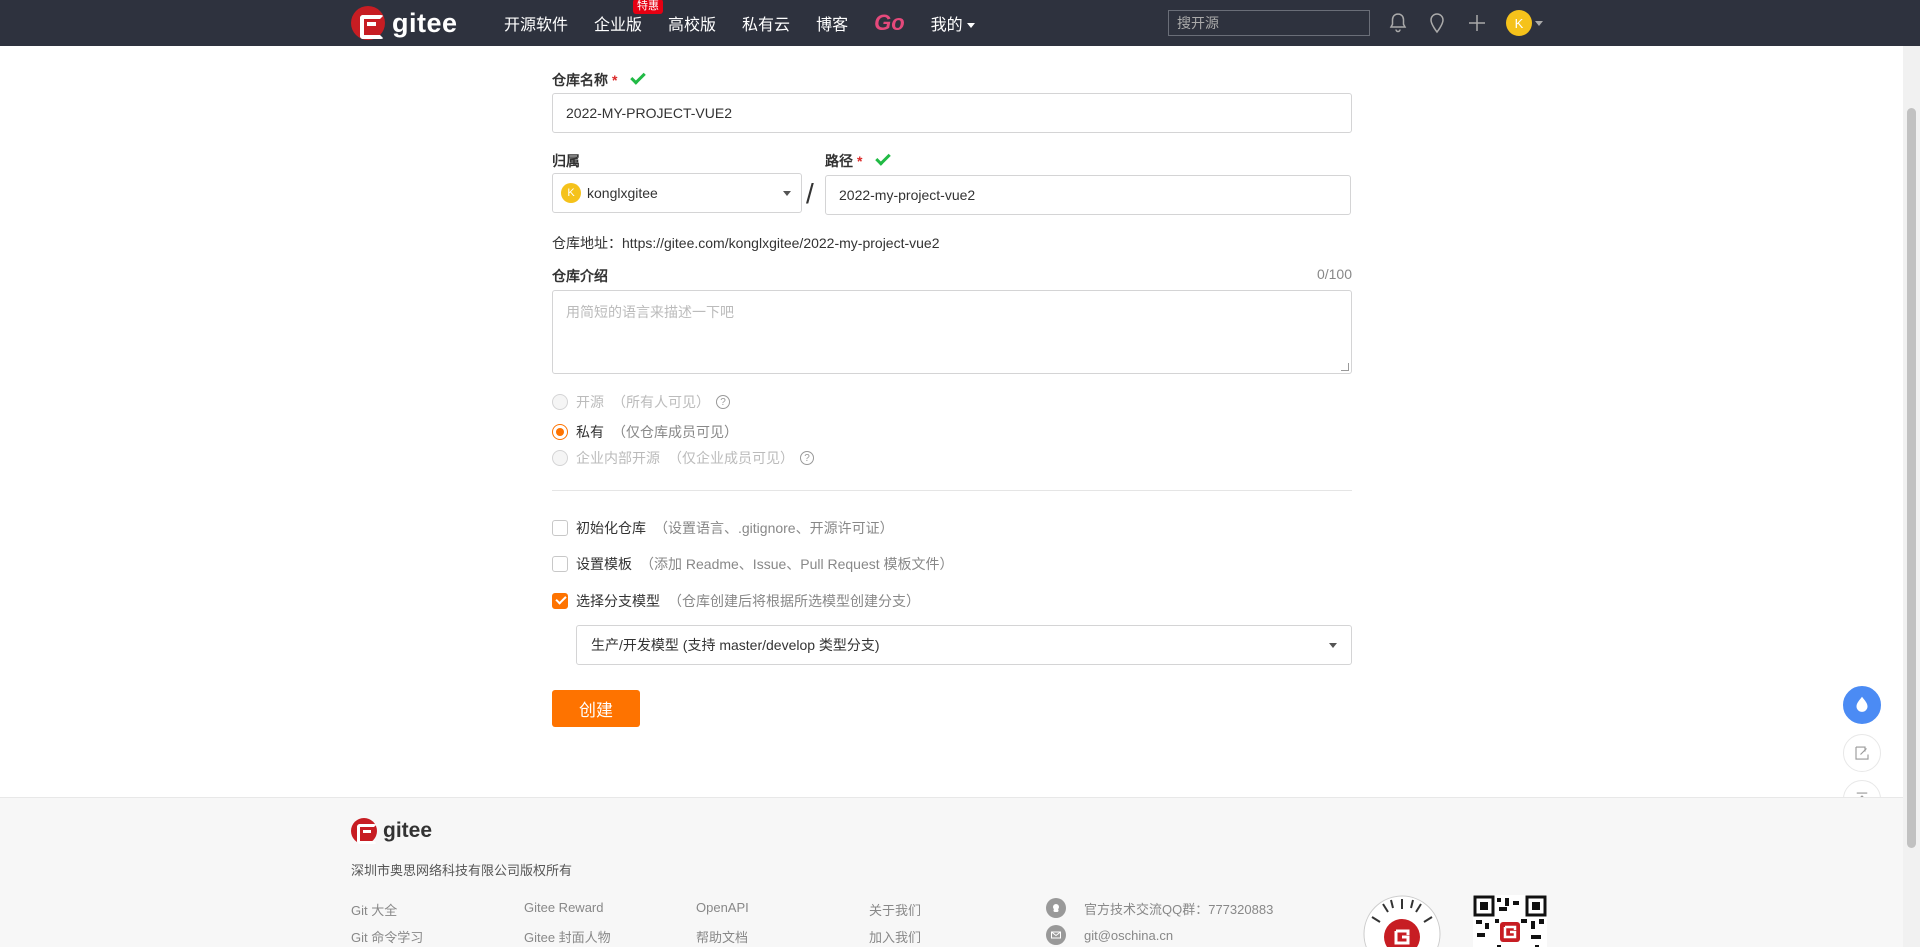 The height and width of the screenshot is (947, 1920). I want to click on checkbox-hint: （设置语言、.gitignore、开源许可证）, so click(774, 528).